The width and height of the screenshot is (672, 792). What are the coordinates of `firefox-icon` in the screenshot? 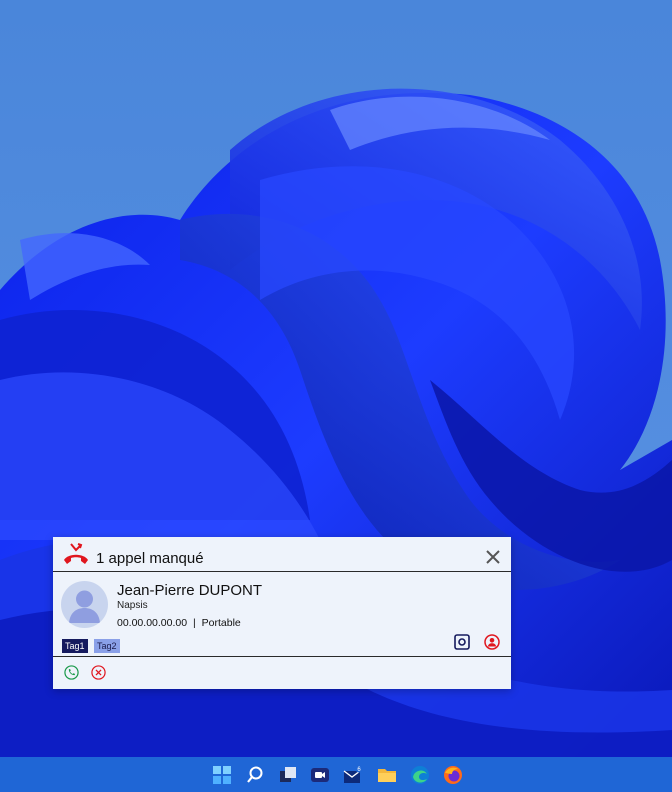 It's located at (453, 775).